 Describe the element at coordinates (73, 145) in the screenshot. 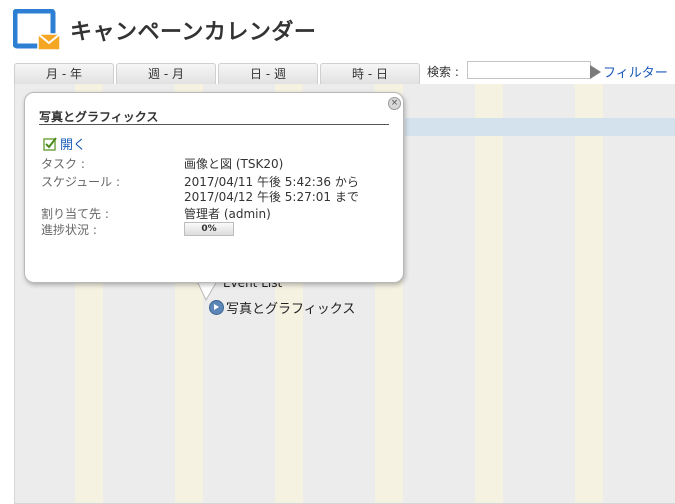

I see `open-link-label: 開く` at that location.